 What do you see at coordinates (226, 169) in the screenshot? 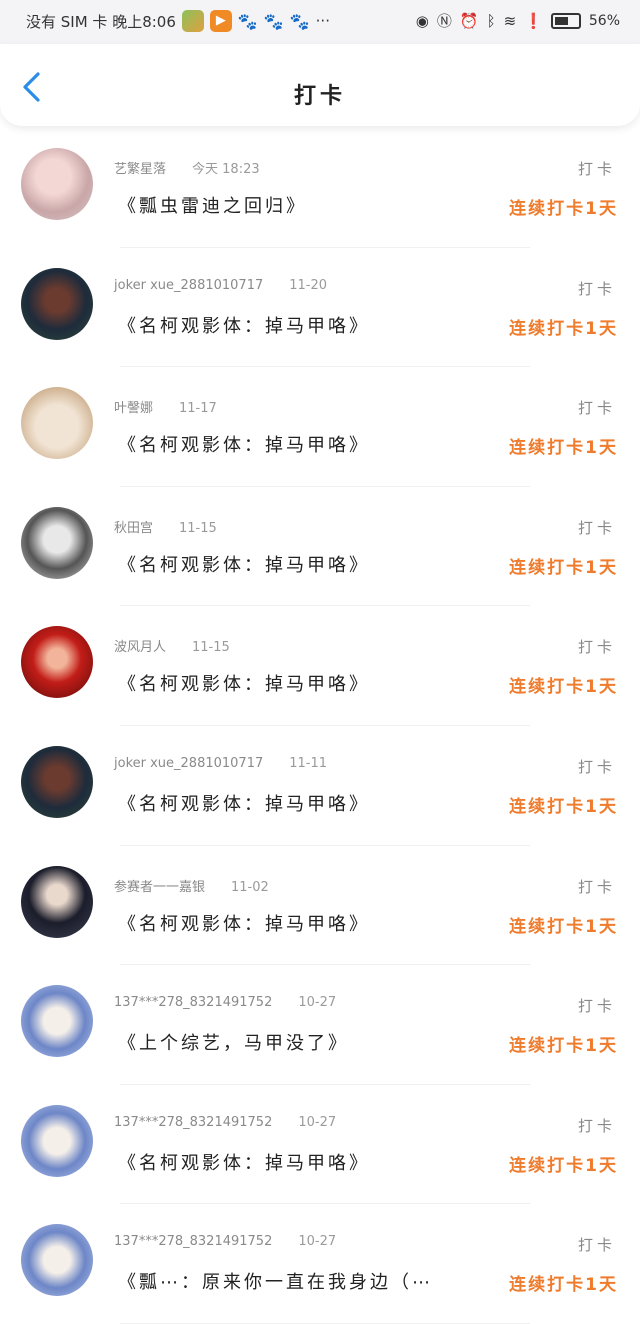
I see `checkin-time: 今天 18:23` at bounding box center [226, 169].